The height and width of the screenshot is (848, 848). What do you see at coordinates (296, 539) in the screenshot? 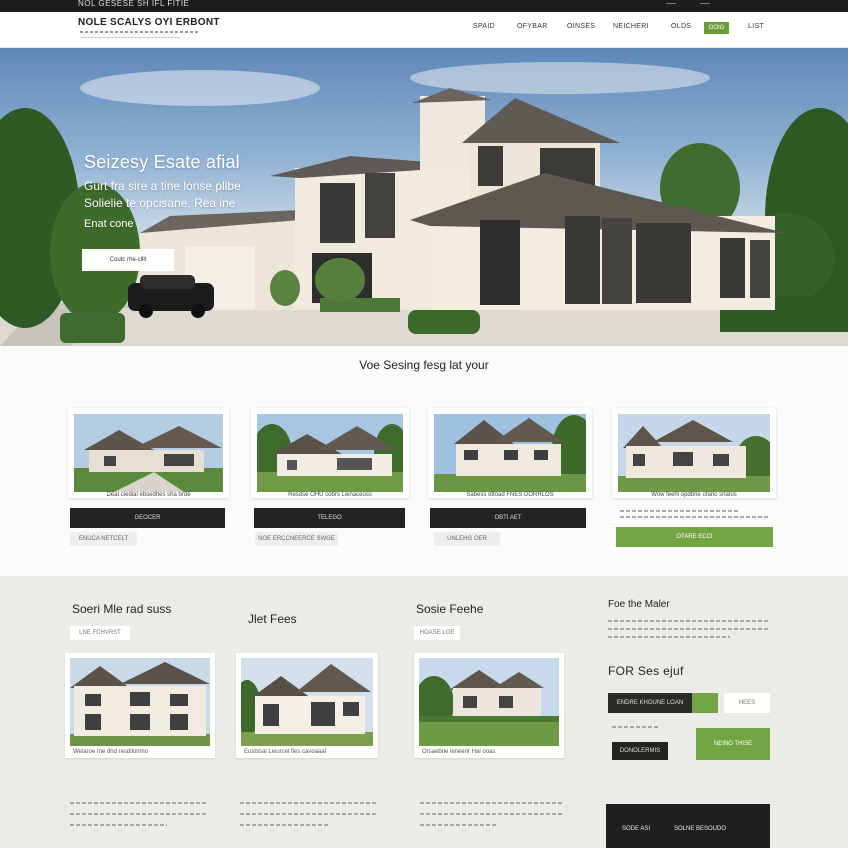
I see `listing-tag: NOE ERCCNEERCE SWGE` at bounding box center [296, 539].